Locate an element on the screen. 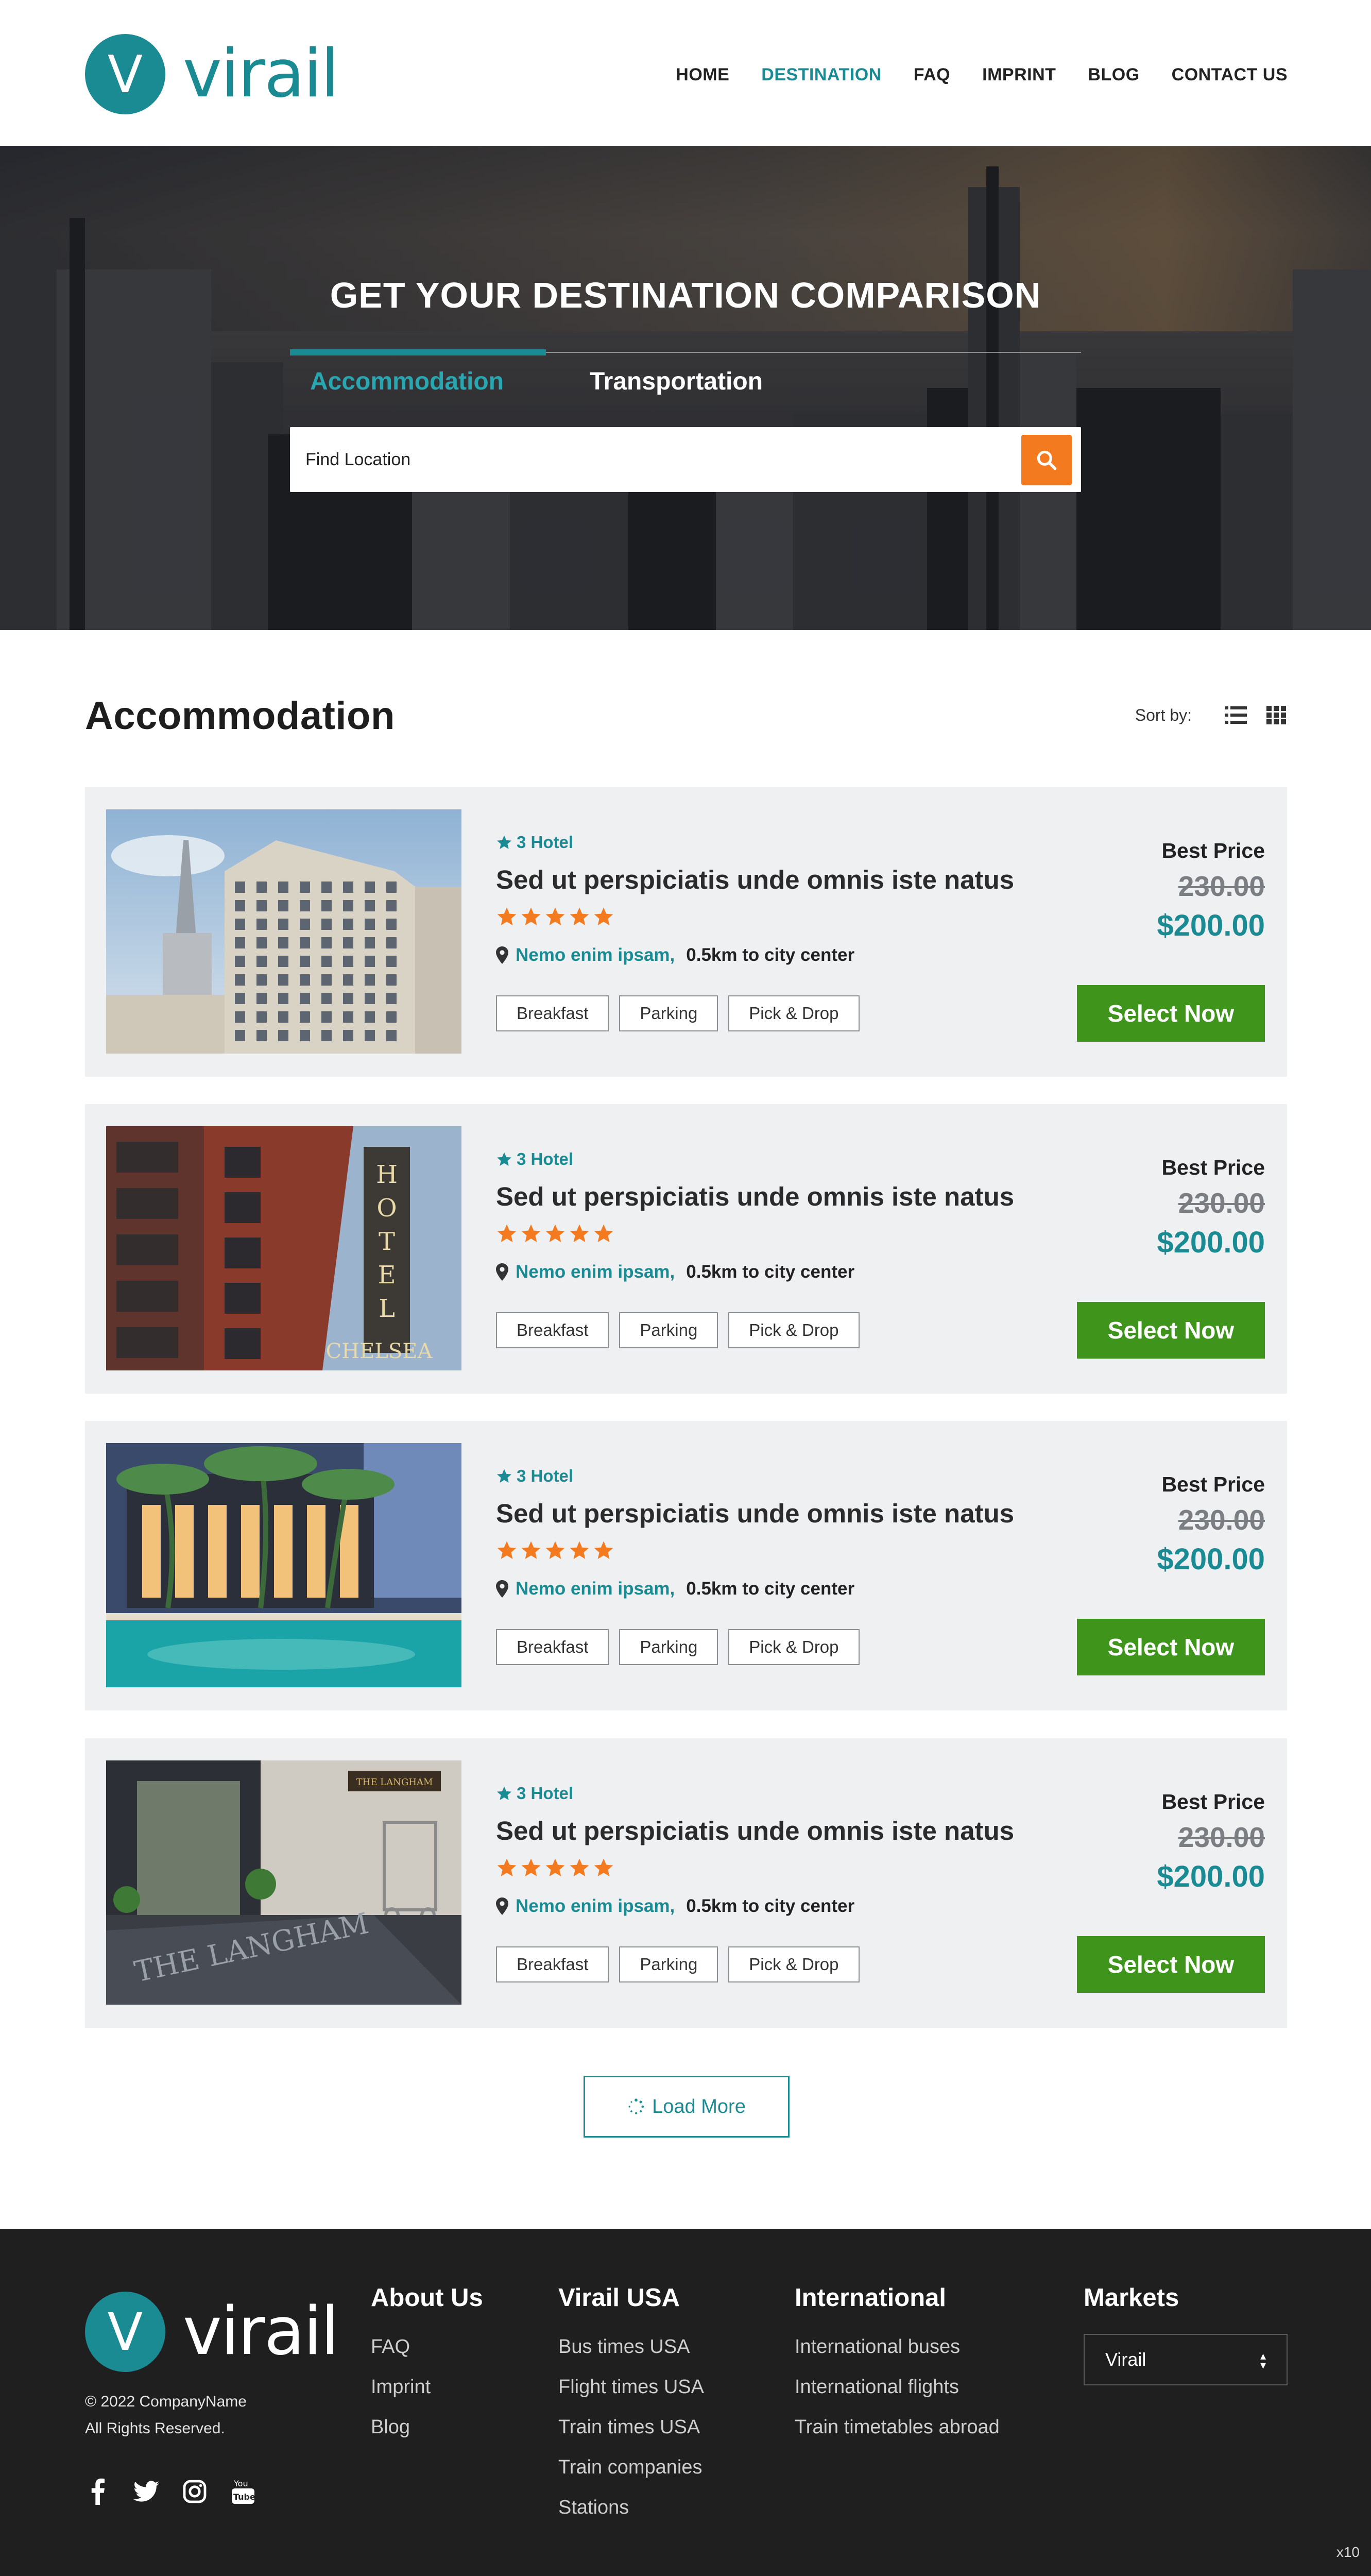  sort-controls: Sort by: is located at coordinates (1211, 715).